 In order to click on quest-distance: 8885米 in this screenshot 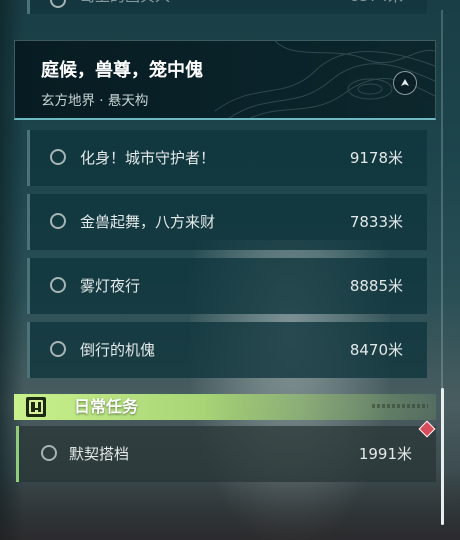, I will do `click(376, 286)`.